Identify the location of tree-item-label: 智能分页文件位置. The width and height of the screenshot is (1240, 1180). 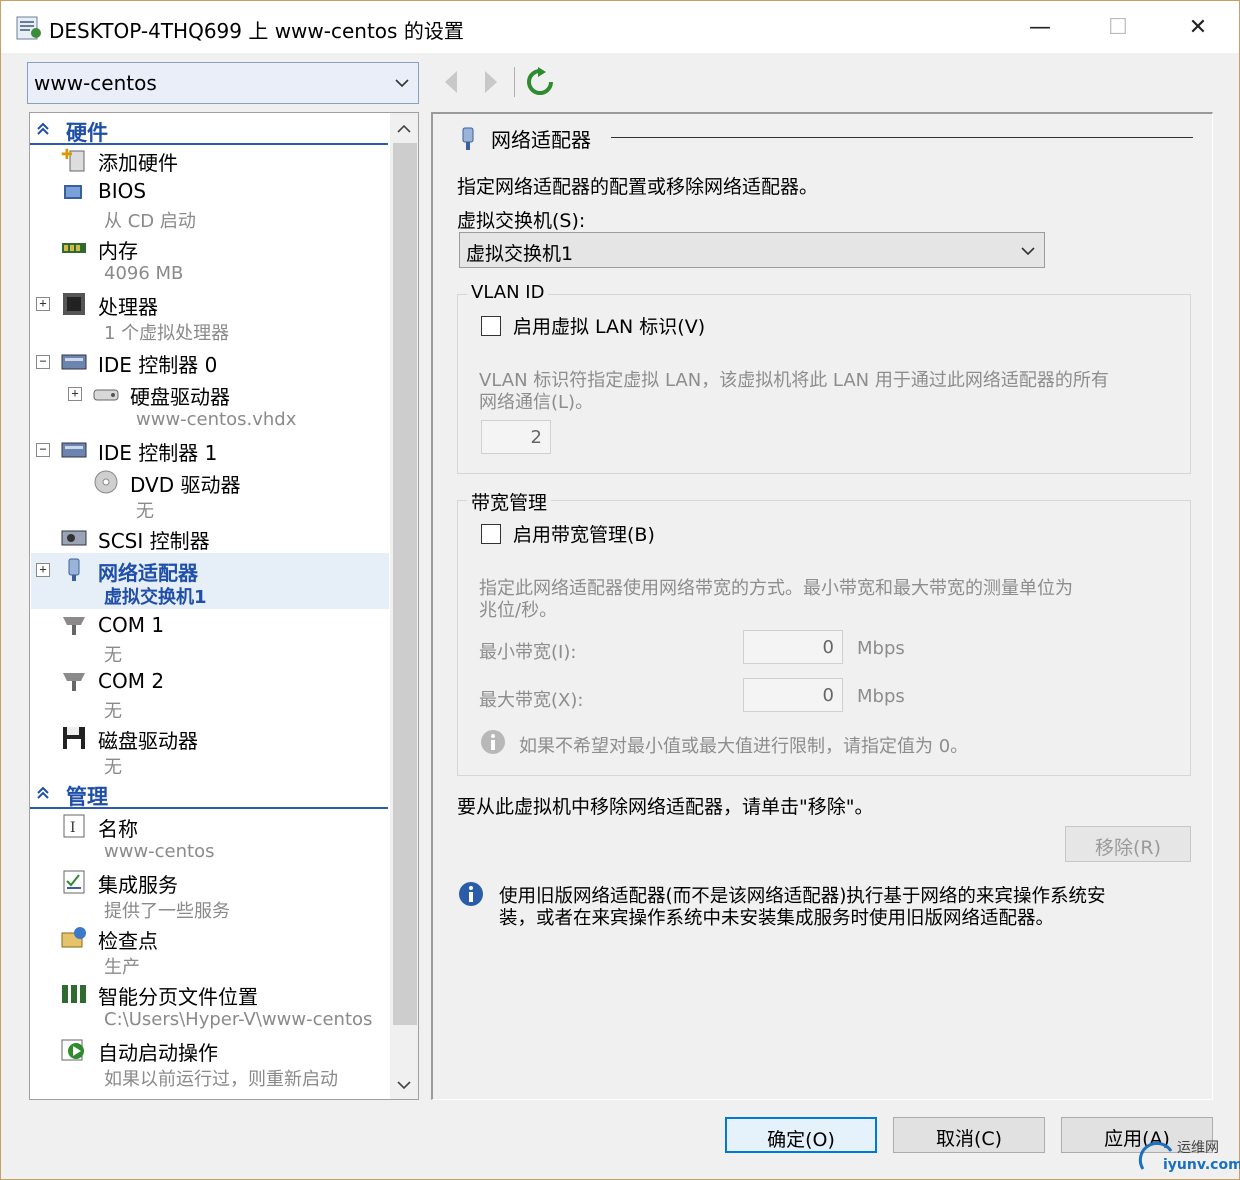
(178, 997).